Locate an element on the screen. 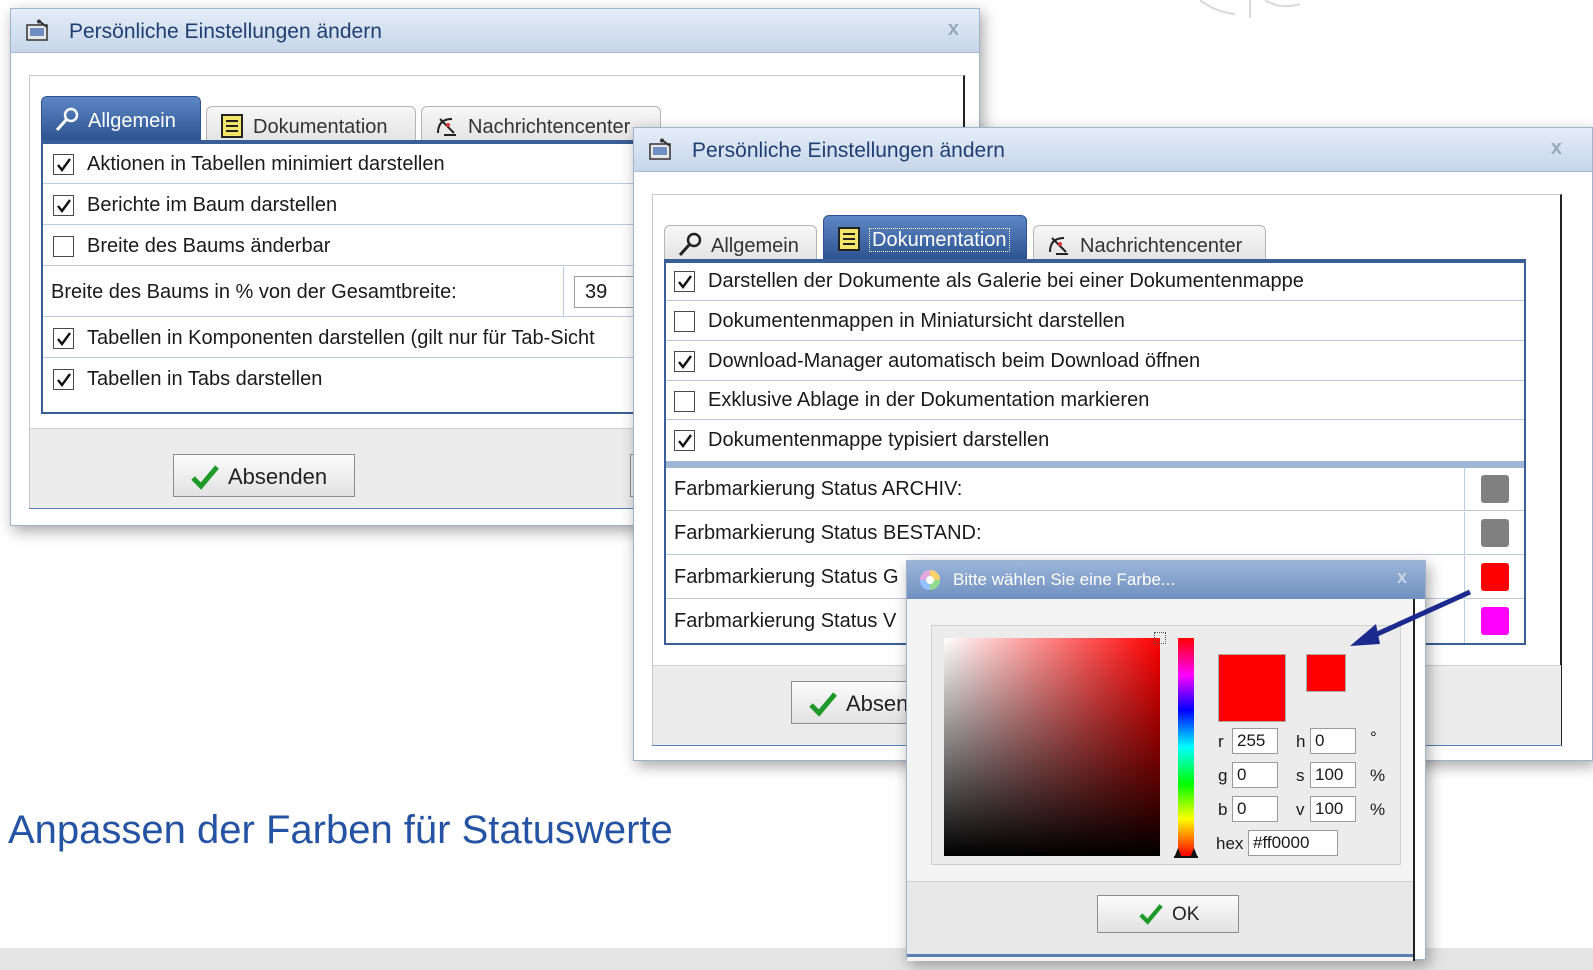 The height and width of the screenshot is (970, 1593). hue-slider is located at coordinates (1186, 747).